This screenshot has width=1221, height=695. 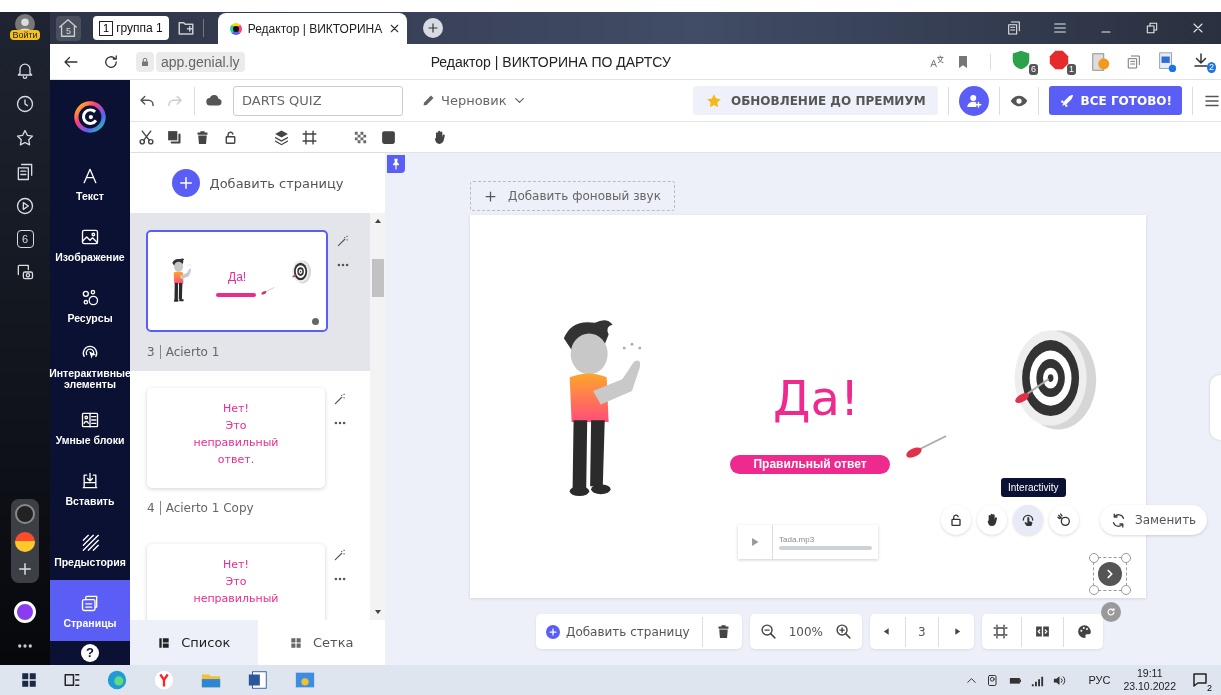 What do you see at coordinates (25, 272) in the screenshot?
I see `screenshot-icon` at bounding box center [25, 272].